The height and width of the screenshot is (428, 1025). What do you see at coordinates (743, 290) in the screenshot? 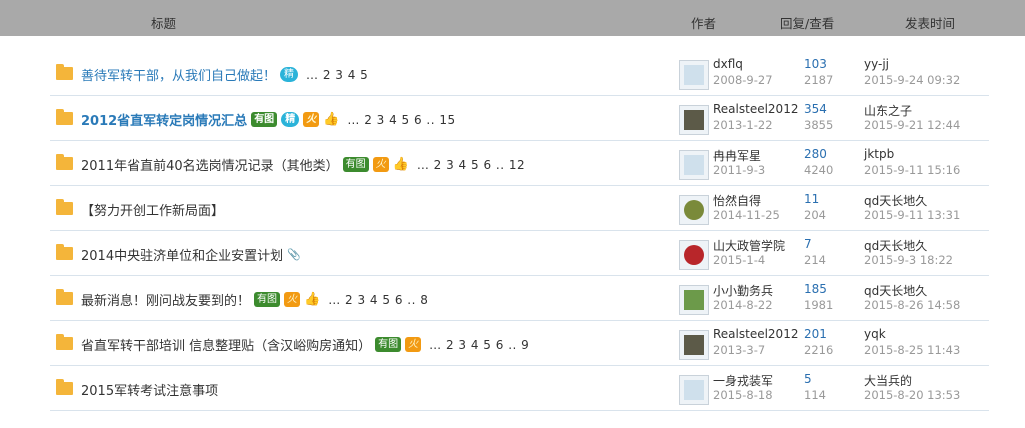
I see `author-name: 小小勤务兵` at bounding box center [743, 290].